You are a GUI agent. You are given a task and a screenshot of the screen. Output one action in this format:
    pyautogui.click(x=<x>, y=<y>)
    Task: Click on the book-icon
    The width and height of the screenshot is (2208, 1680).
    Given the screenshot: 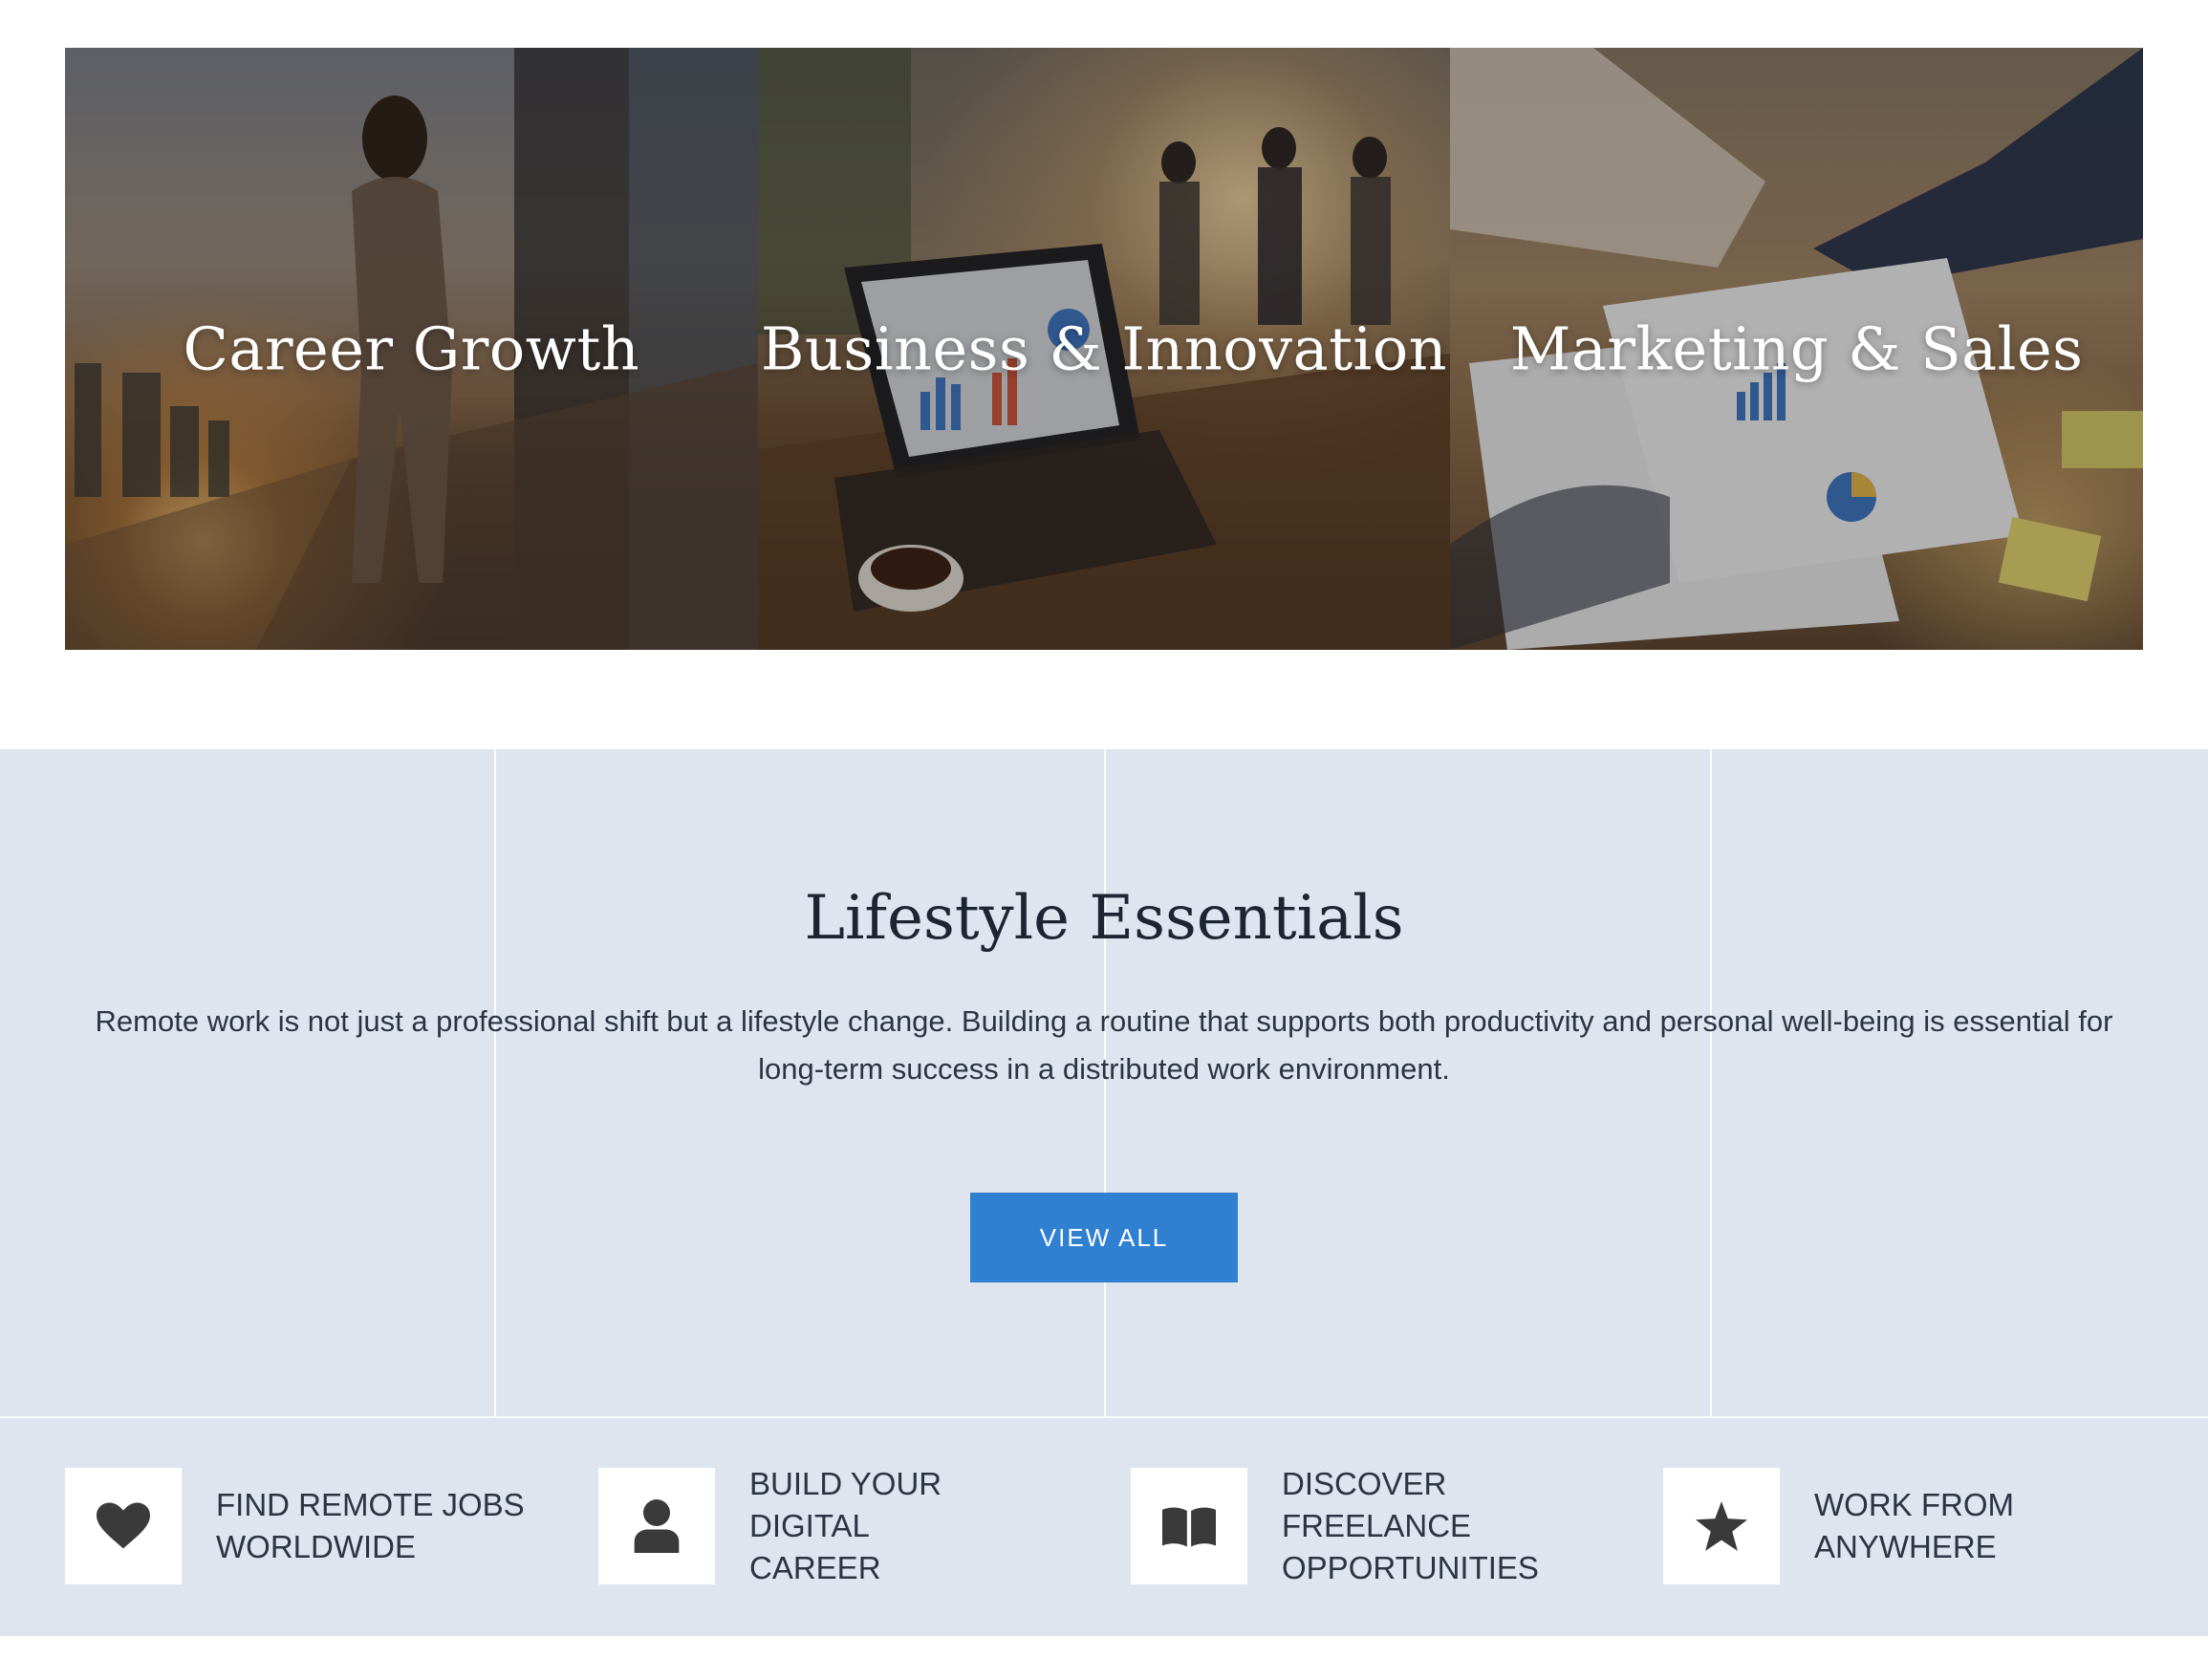 What is the action you would take?
    pyautogui.click(x=1189, y=1527)
    